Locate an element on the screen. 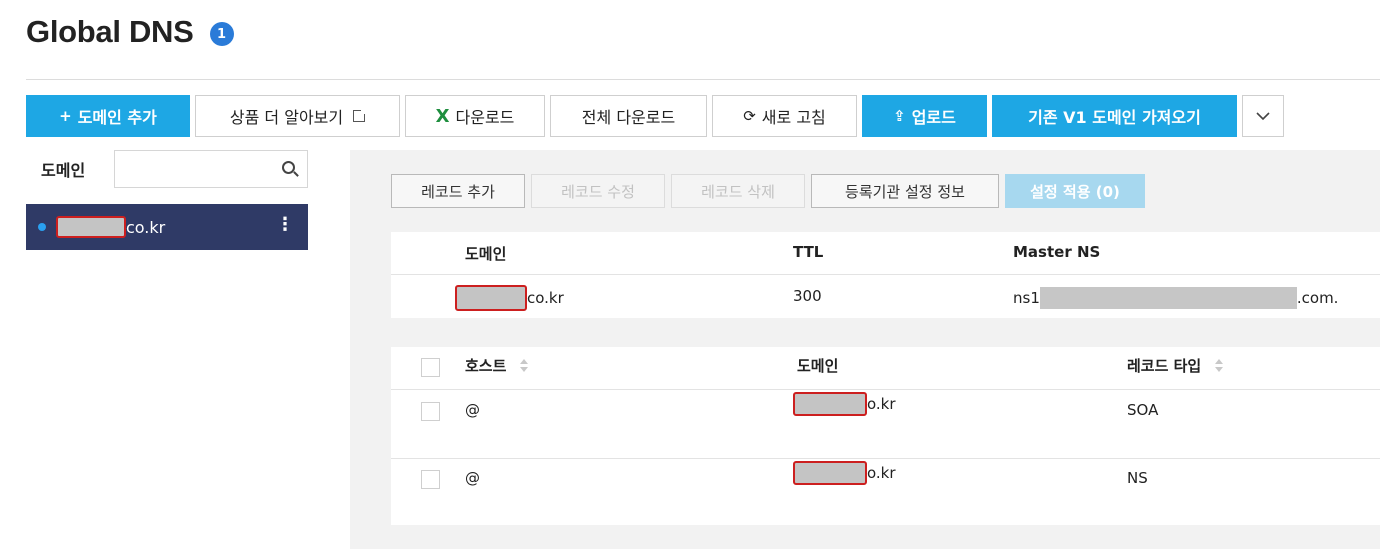 The image size is (1380, 549). record-table-header: 호스트 도메인 레코드 타입 is located at coordinates (885, 368).